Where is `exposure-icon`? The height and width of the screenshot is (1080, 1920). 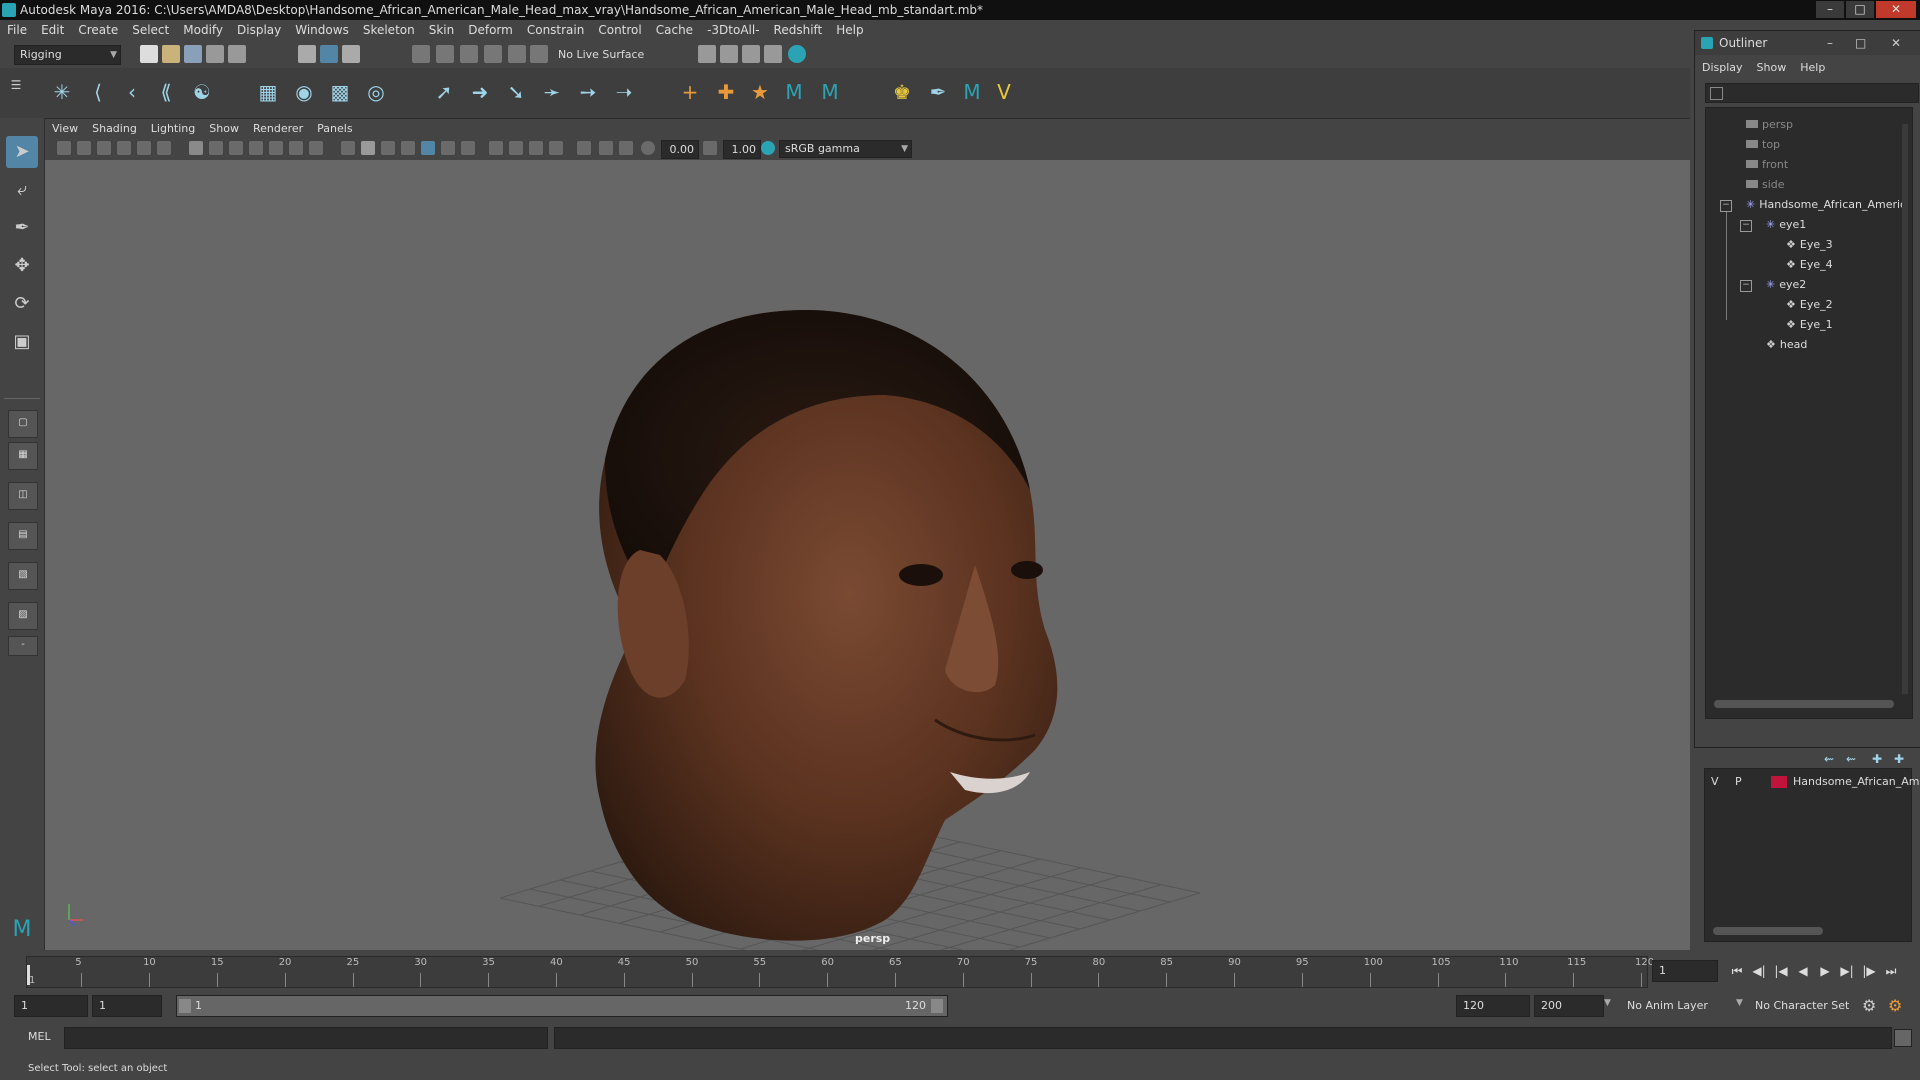
exposure-icon is located at coordinates (648, 148).